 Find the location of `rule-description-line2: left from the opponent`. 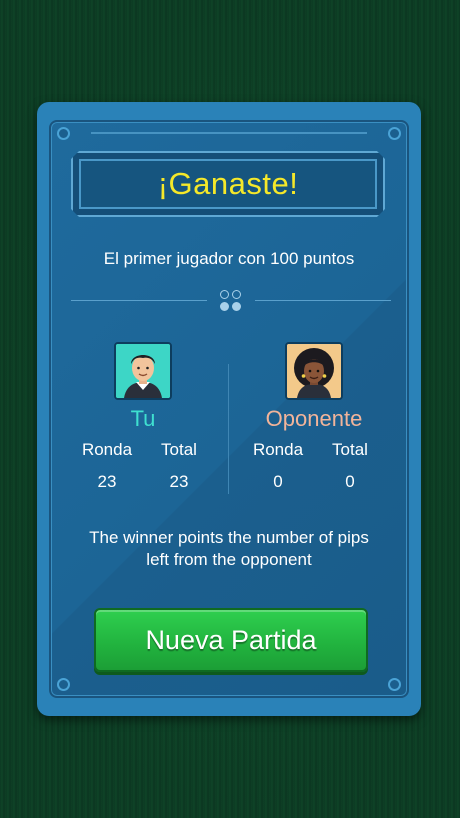

rule-description-line2: left from the opponent is located at coordinates (229, 559).